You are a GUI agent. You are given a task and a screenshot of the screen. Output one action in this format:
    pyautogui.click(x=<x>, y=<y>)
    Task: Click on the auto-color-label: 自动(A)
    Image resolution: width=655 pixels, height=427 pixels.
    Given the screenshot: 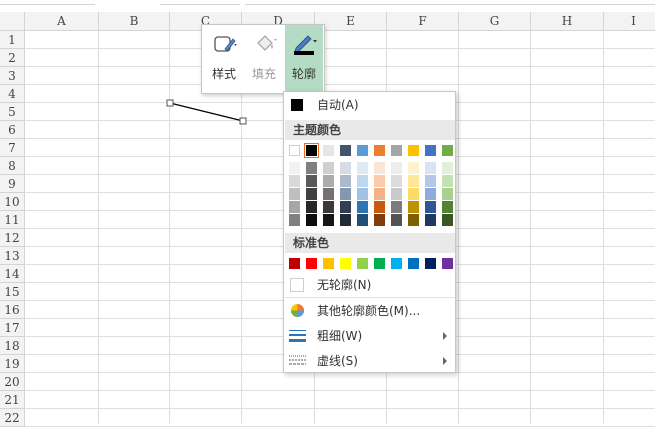 What is the action you would take?
    pyautogui.click(x=338, y=105)
    